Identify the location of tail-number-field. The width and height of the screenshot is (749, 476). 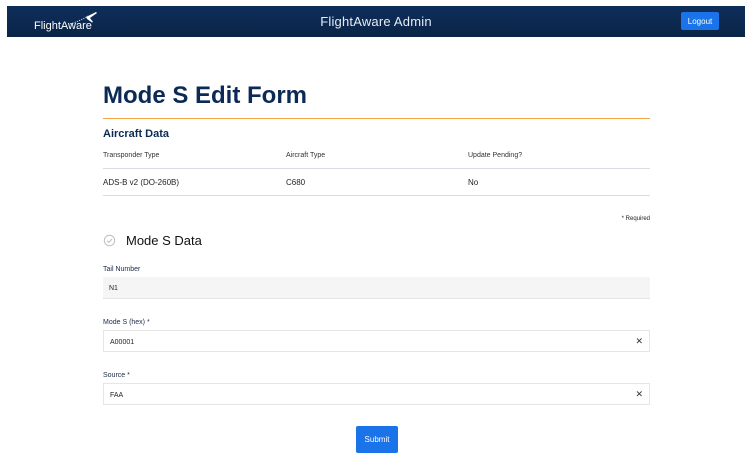
(376, 288).